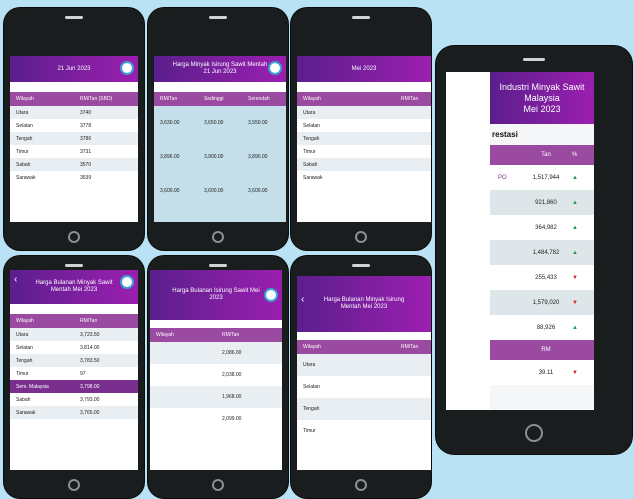 The image size is (634, 499). Describe the element at coordinates (216, 375) in the screenshot. I see `table-row: 2,038.00` at that location.